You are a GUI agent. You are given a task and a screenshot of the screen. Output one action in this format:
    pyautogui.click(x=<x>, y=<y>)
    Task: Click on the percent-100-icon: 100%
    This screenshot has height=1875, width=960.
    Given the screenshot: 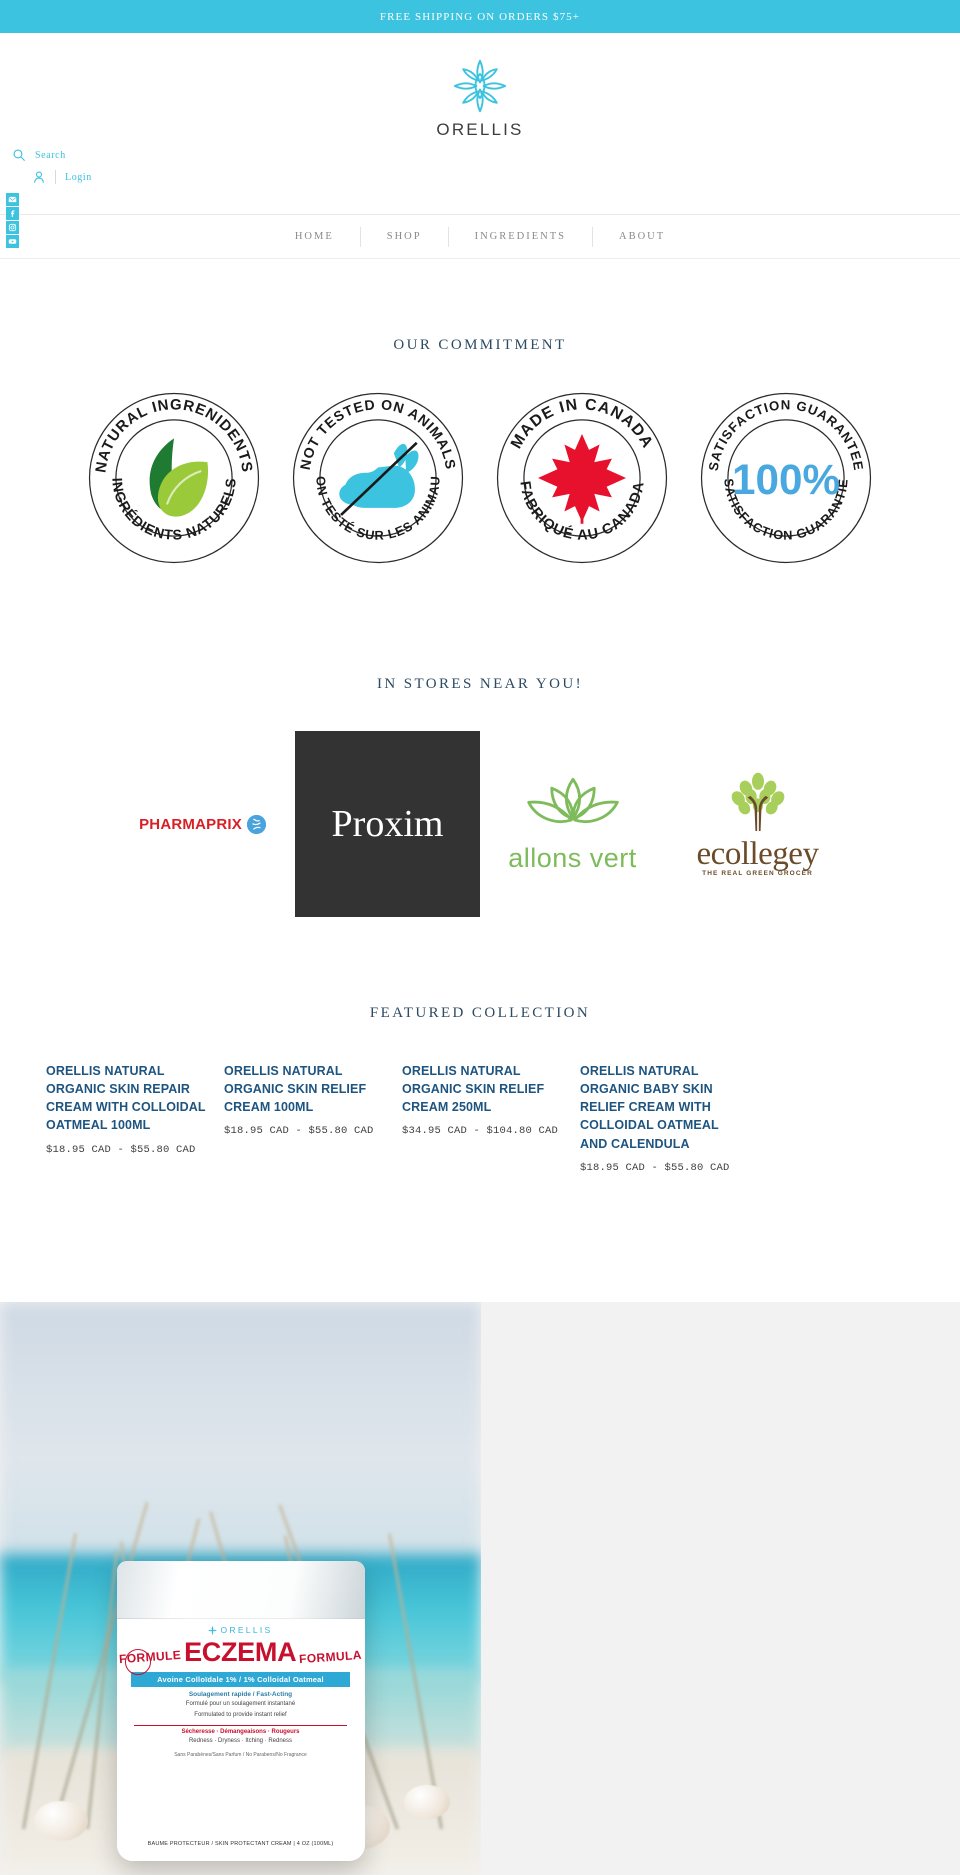 What is the action you would take?
    pyautogui.click(x=786, y=479)
    